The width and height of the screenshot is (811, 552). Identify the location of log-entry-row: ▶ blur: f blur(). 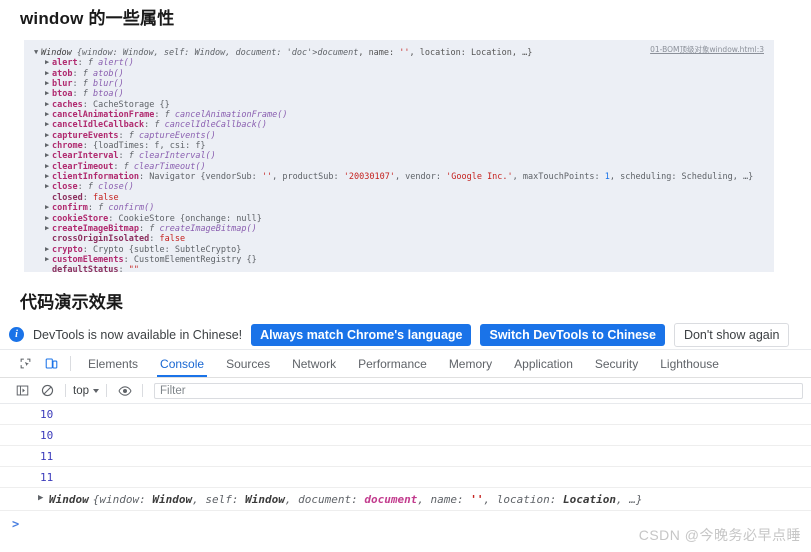
(404, 84).